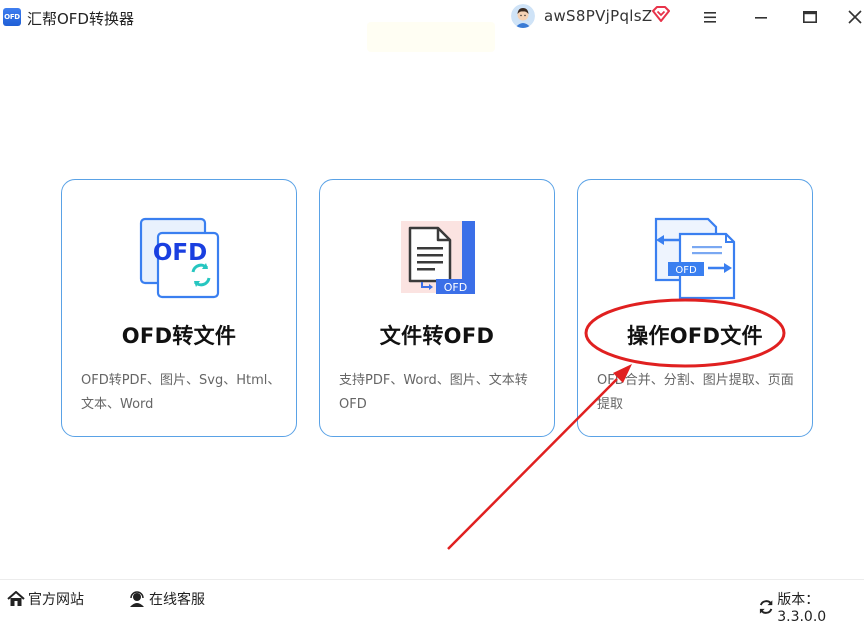  I want to click on title-bar: OFD 汇帮OFD转换器 awS8PVjPqlsZ, so click(432, 26).